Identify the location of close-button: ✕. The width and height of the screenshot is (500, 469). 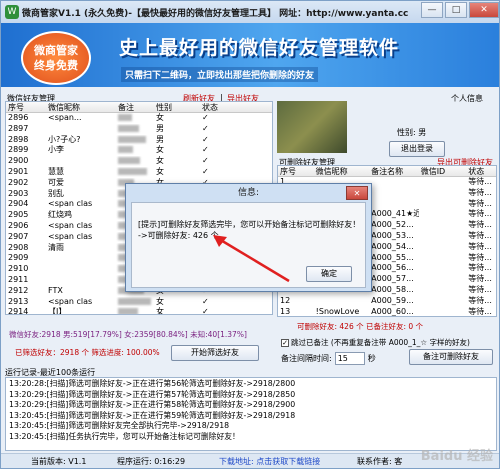
(484, 10).